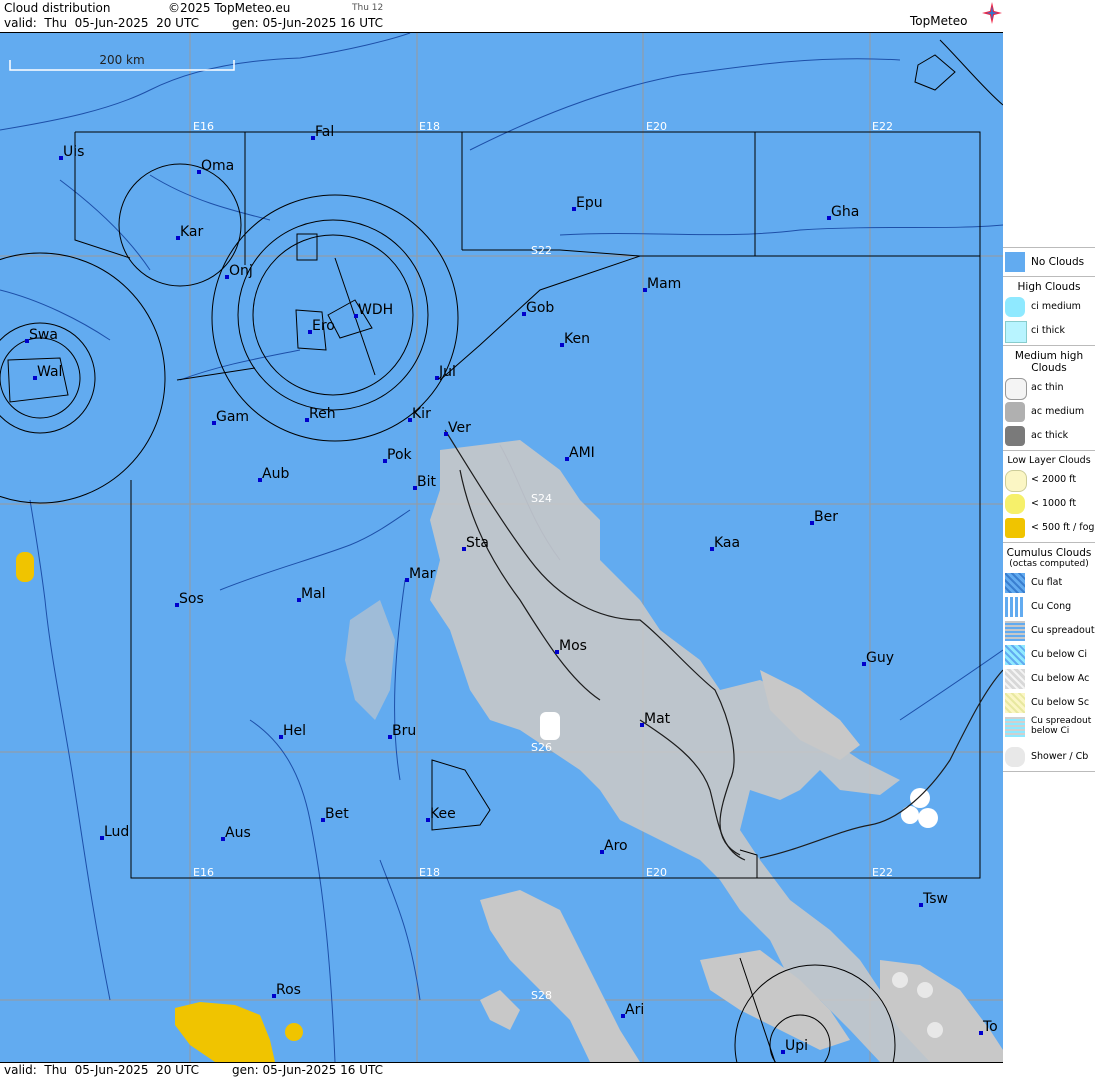  I want to click on high-clouds-title: High Clouds, so click(1049, 287).